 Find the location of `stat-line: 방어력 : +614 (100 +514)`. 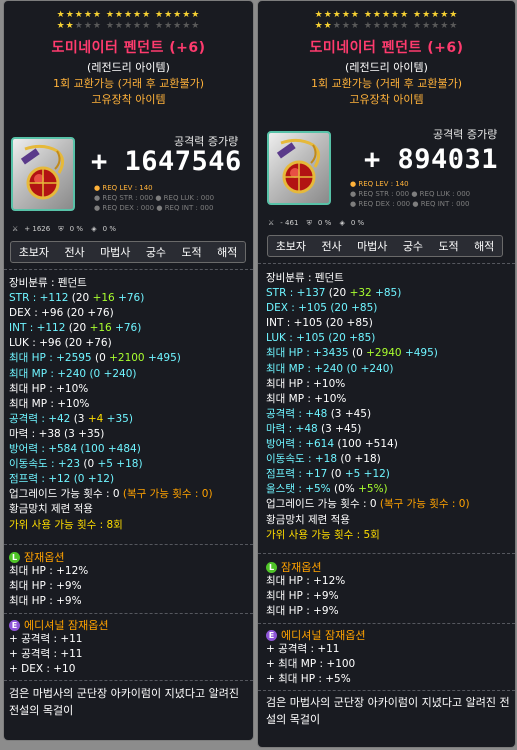

stat-line: 방어력 : +614 (100 +514) is located at coordinates (332, 444).